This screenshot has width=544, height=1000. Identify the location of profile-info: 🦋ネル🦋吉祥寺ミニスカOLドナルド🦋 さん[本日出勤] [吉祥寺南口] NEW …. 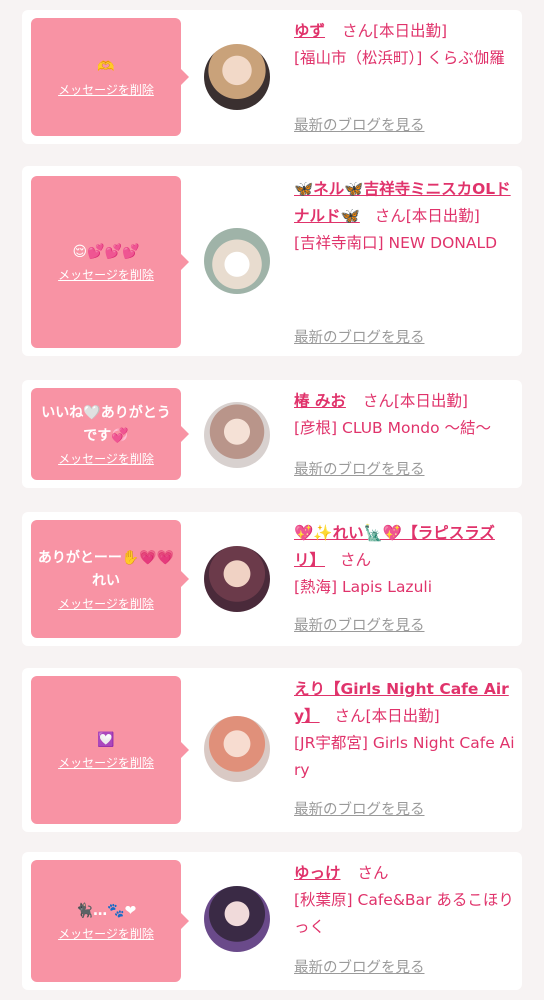
(405, 216).